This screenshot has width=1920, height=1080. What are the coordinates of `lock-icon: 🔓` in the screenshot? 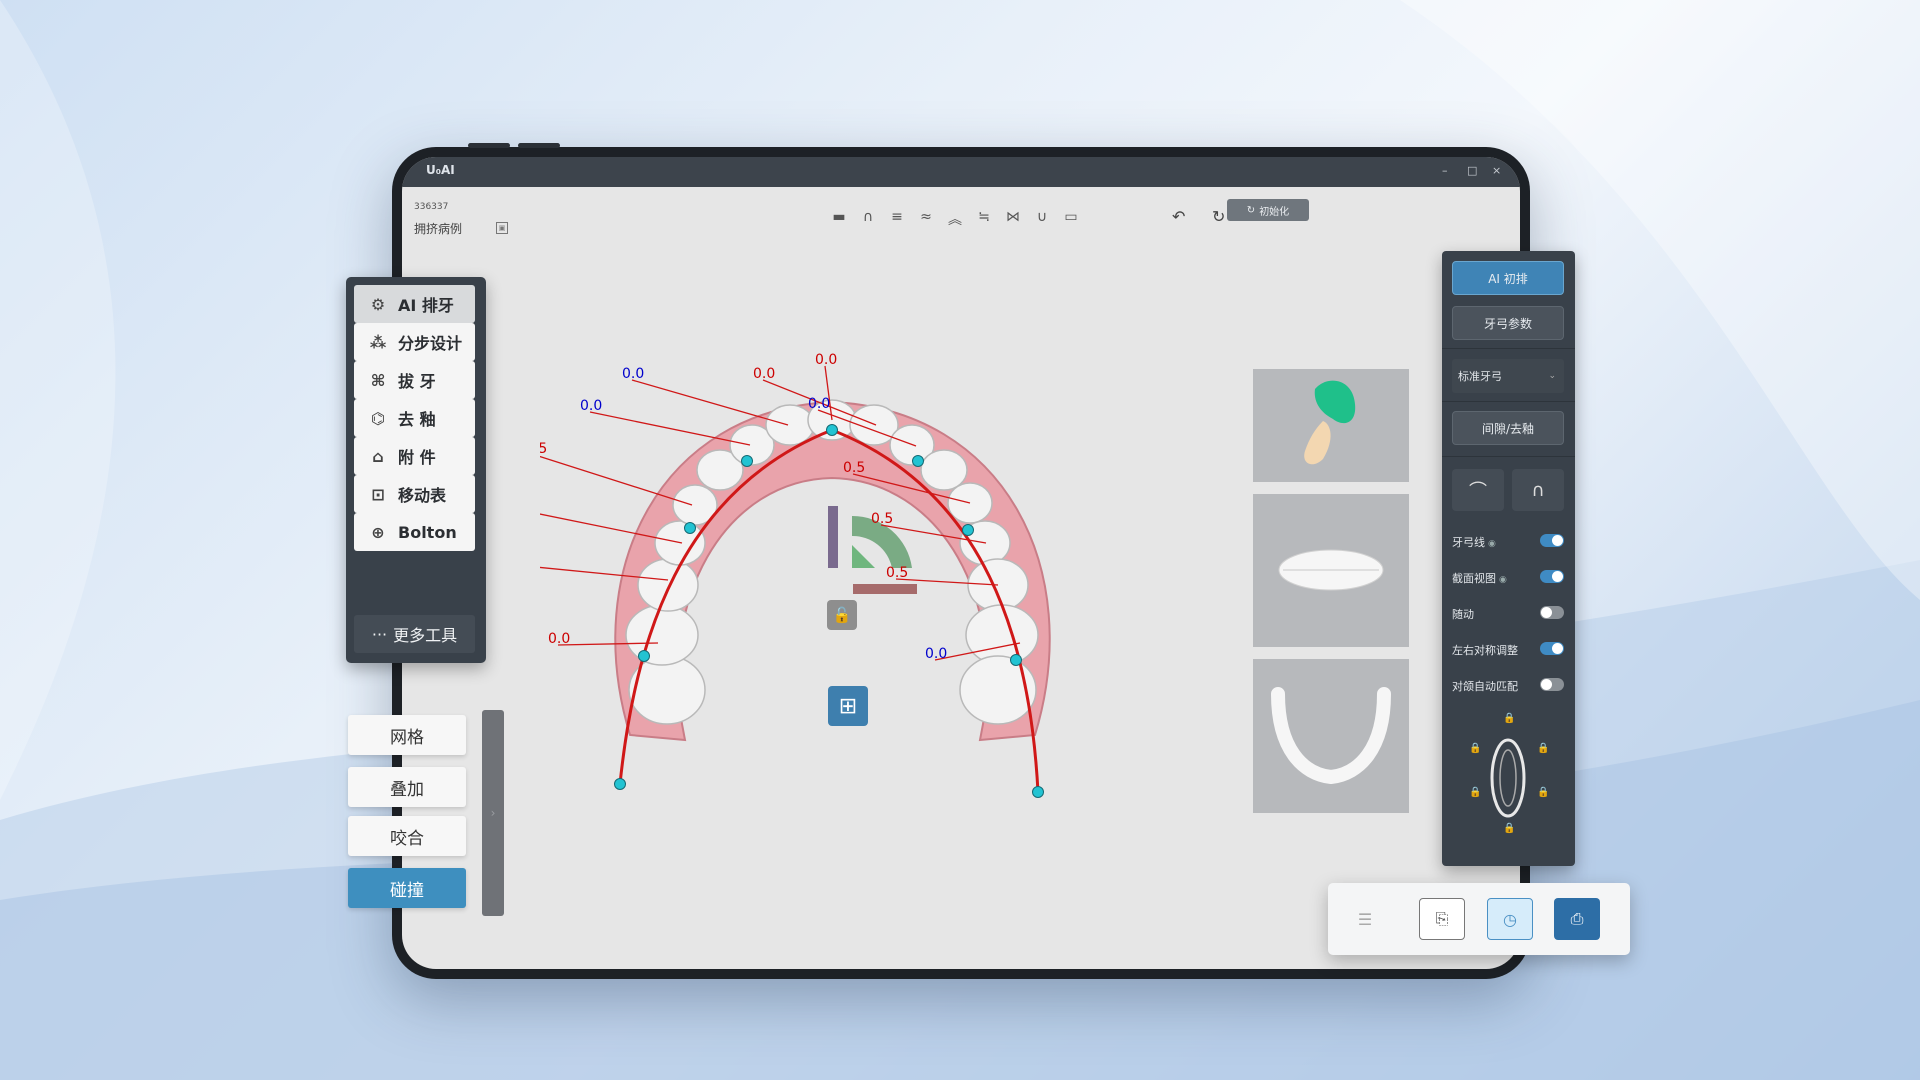 It's located at (842, 615).